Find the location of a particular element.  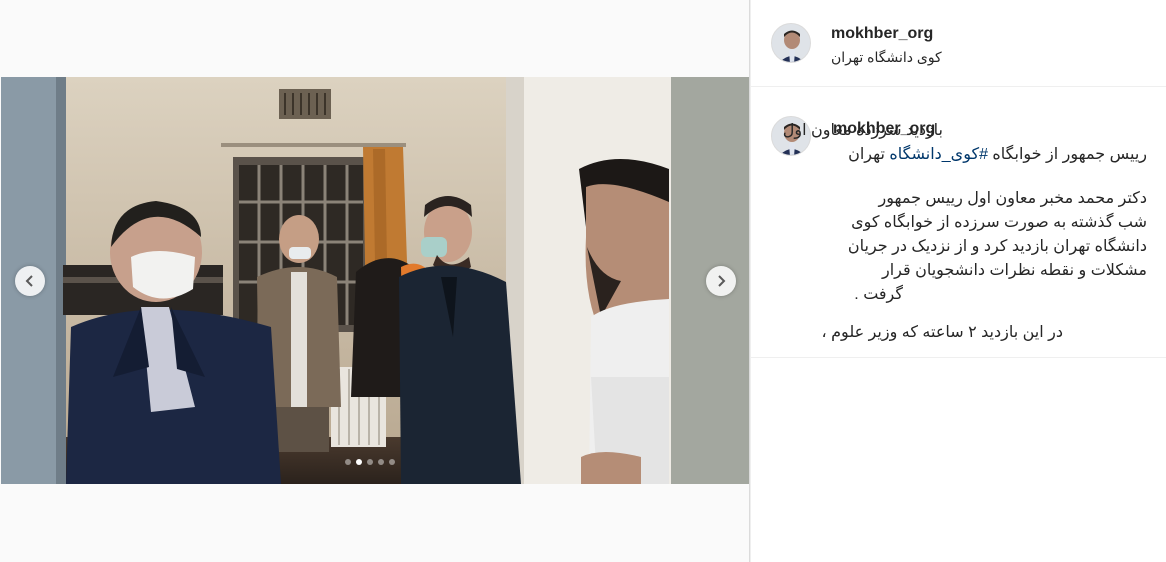

caption-text: تهران is located at coordinates (866, 154).